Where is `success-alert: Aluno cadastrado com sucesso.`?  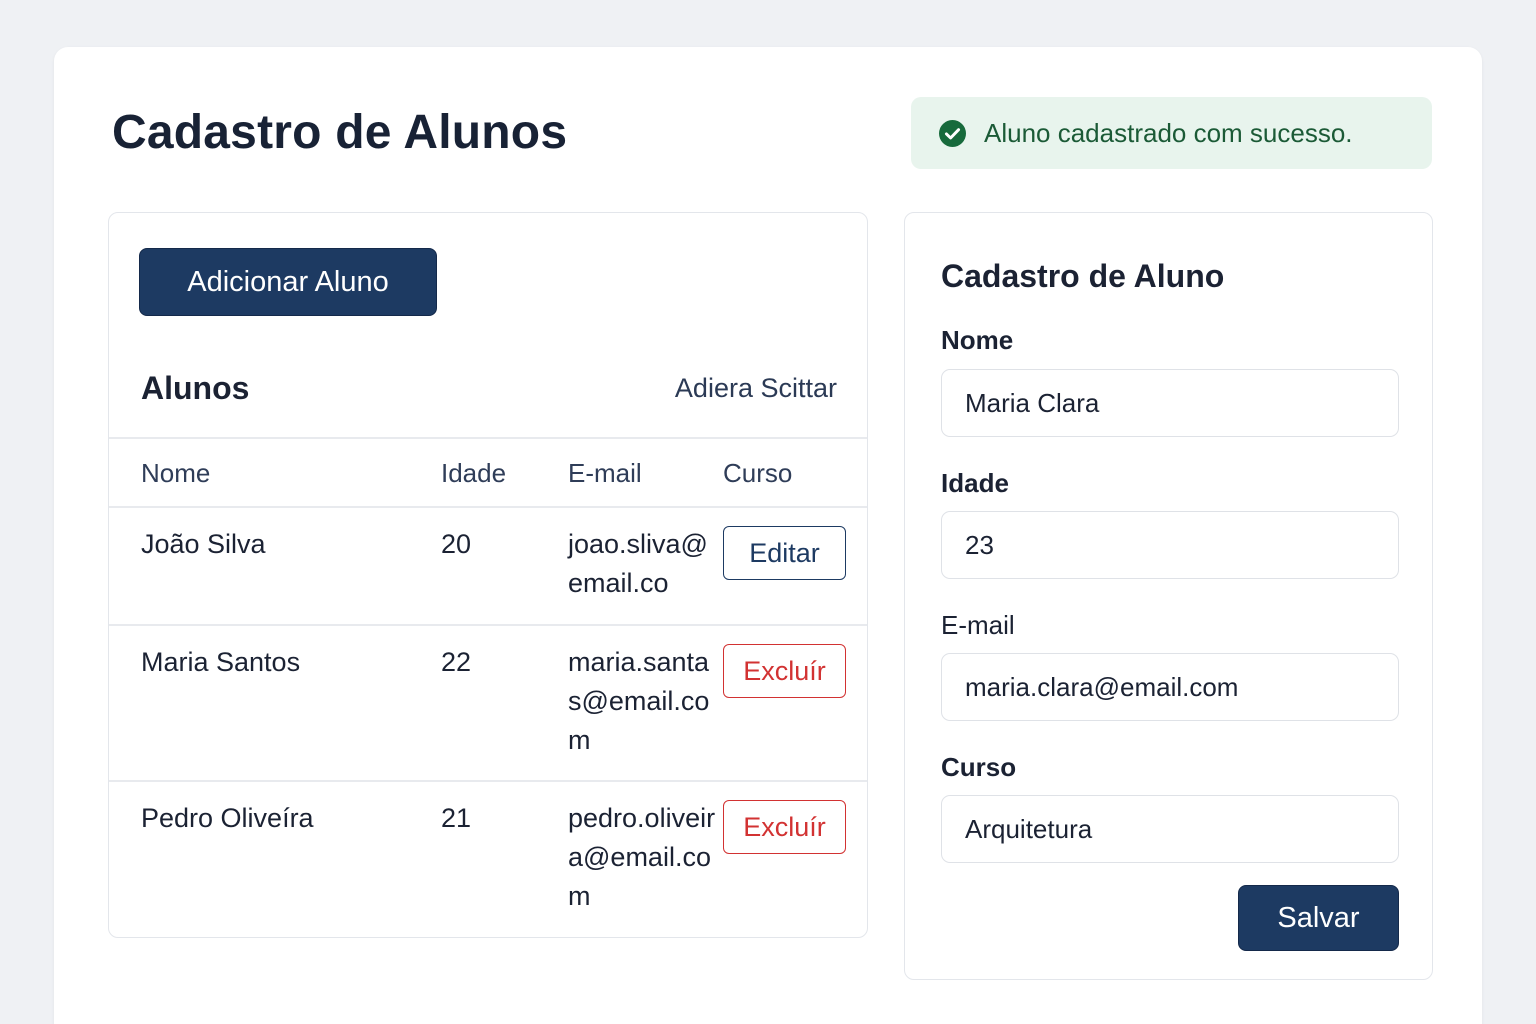 success-alert: Aluno cadastrado com sucesso. is located at coordinates (1171, 133).